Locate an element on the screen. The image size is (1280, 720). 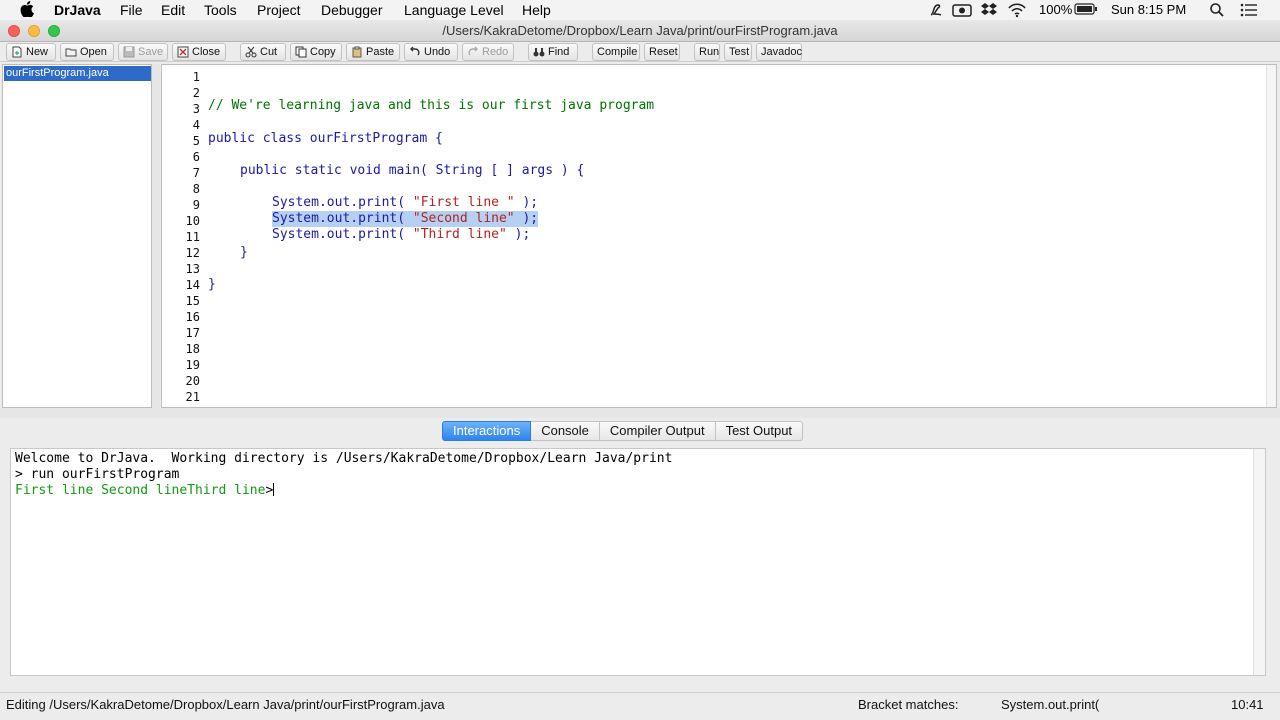
code-line-print-third: System.out.print( "Third line" ); is located at coordinates (401, 235).